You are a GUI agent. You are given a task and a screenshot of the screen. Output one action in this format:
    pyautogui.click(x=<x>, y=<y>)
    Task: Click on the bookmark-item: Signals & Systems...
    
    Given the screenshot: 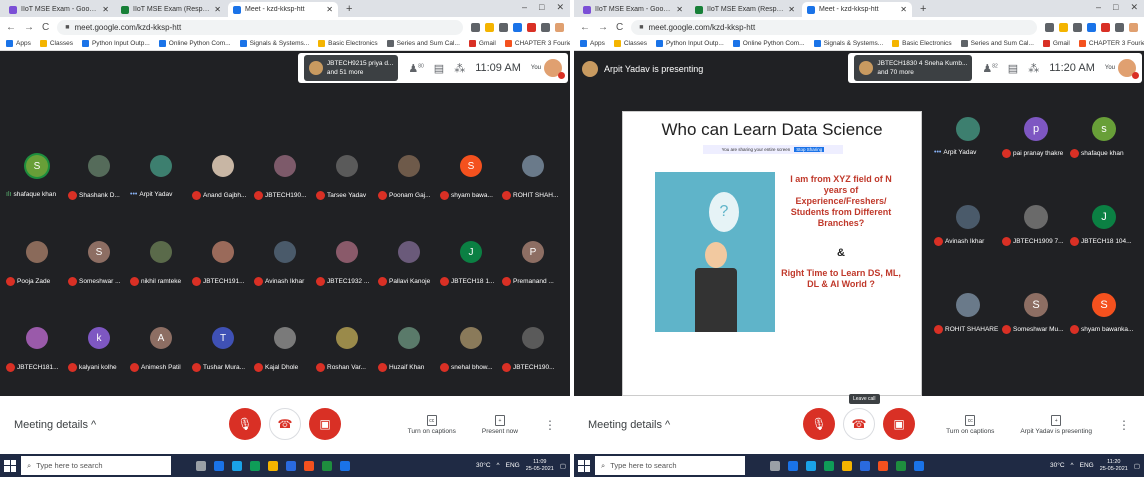 What is the action you would take?
    pyautogui.click(x=274, y=43)
    